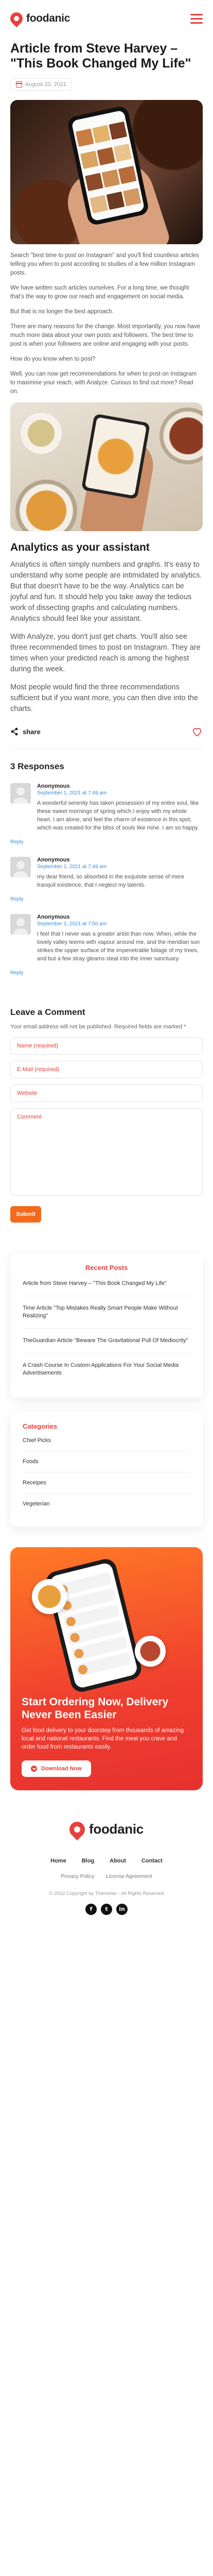 This screenshot has width=213, height=2576. Describe the element at coordinates (53, 359) in the screenshot. I see `article-paragraph: How do you know when to post?` at that location.